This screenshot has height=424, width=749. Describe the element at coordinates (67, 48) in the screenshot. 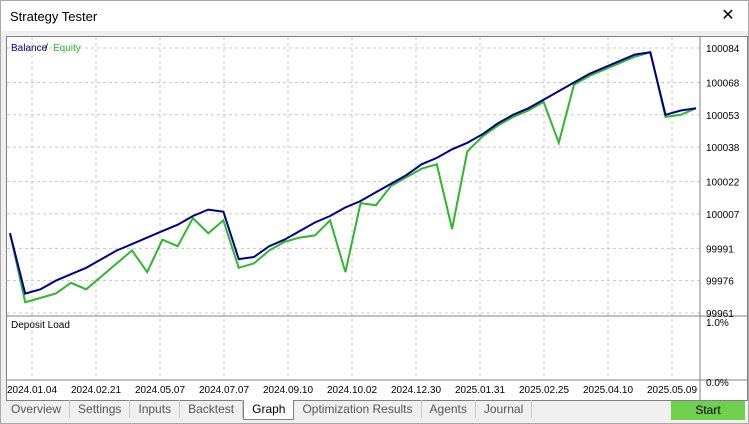

I see `legend-equity: Equity` at that location.